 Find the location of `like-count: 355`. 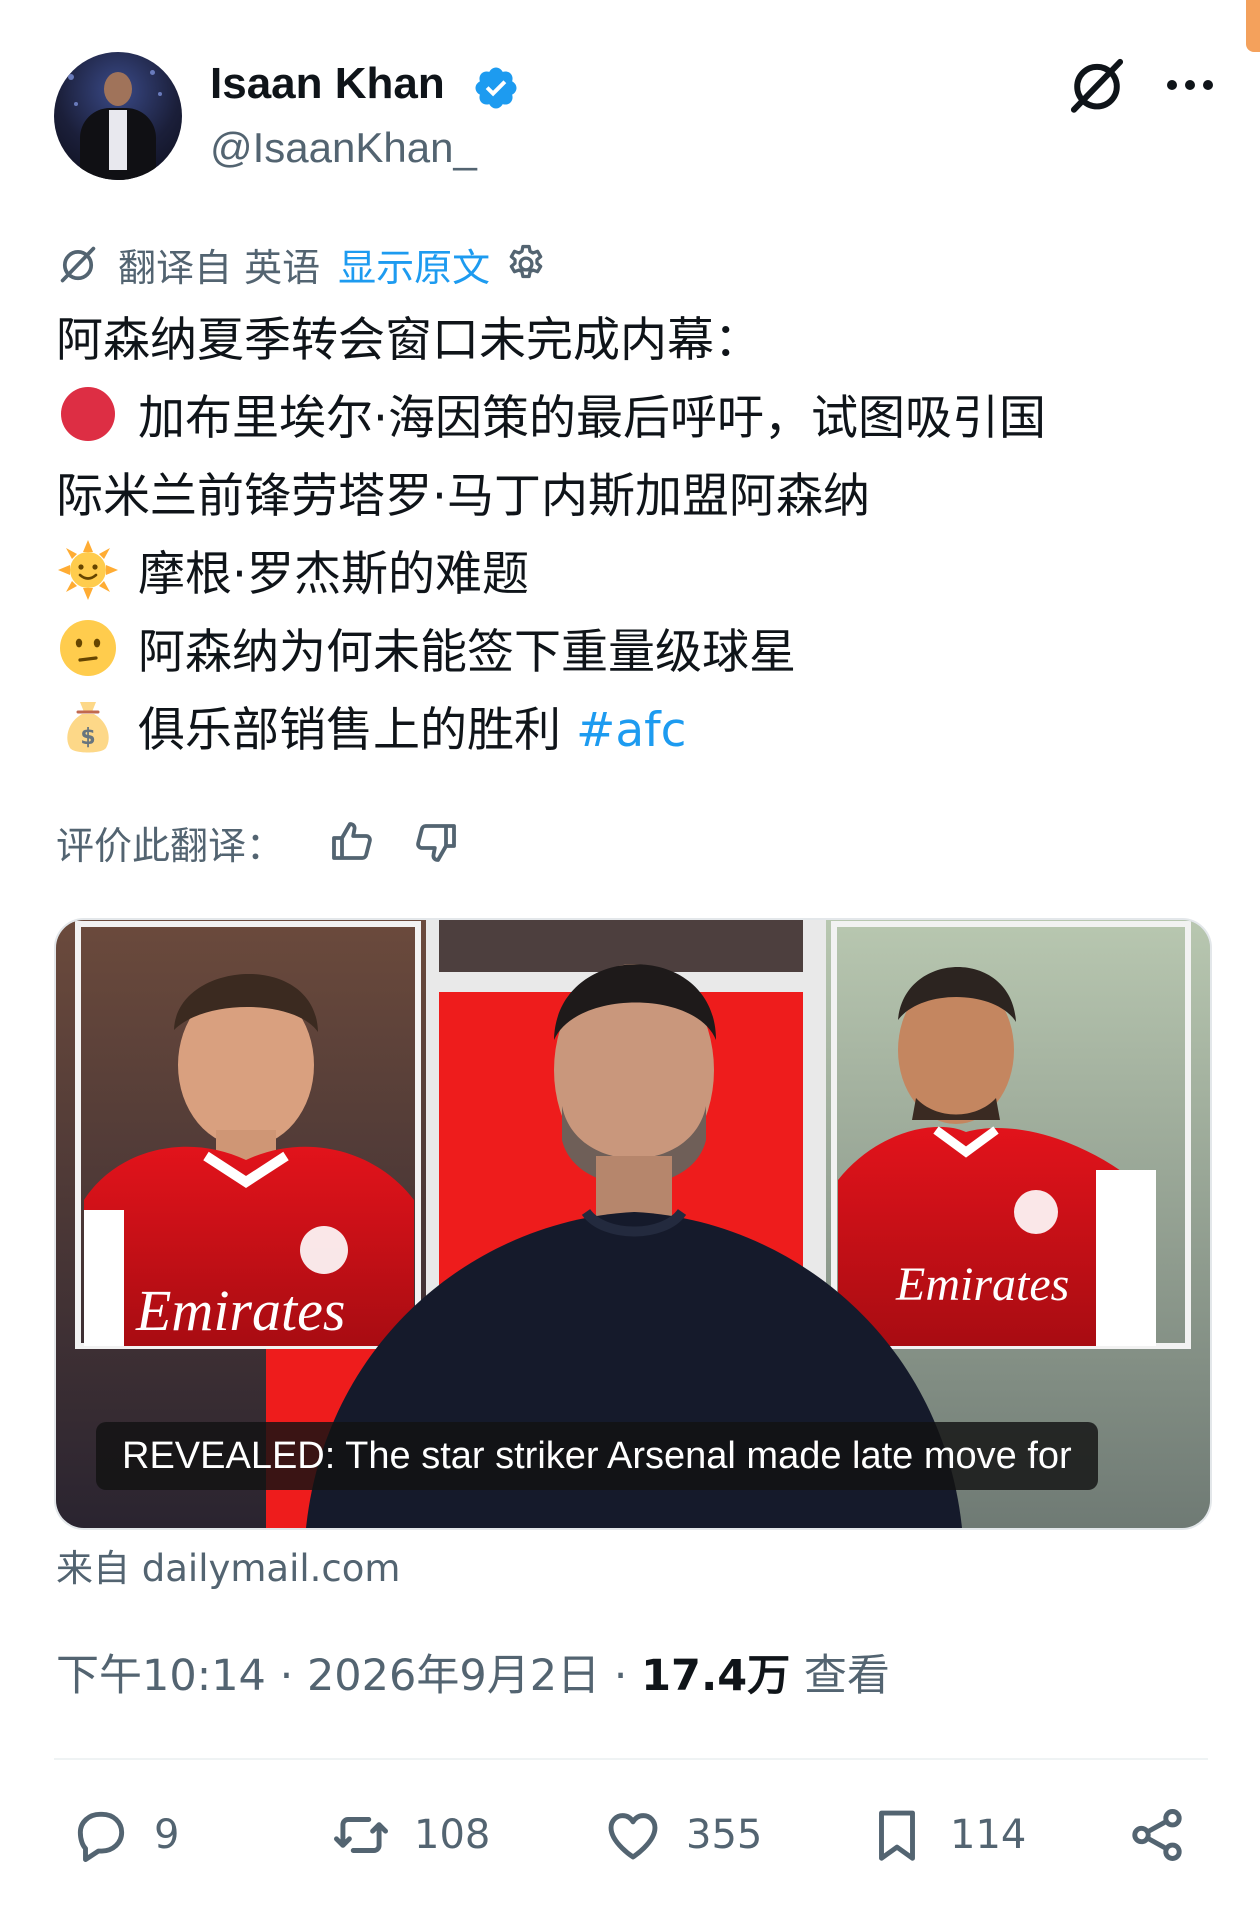

like-count: 355 is located at coordinates (724, 1835).